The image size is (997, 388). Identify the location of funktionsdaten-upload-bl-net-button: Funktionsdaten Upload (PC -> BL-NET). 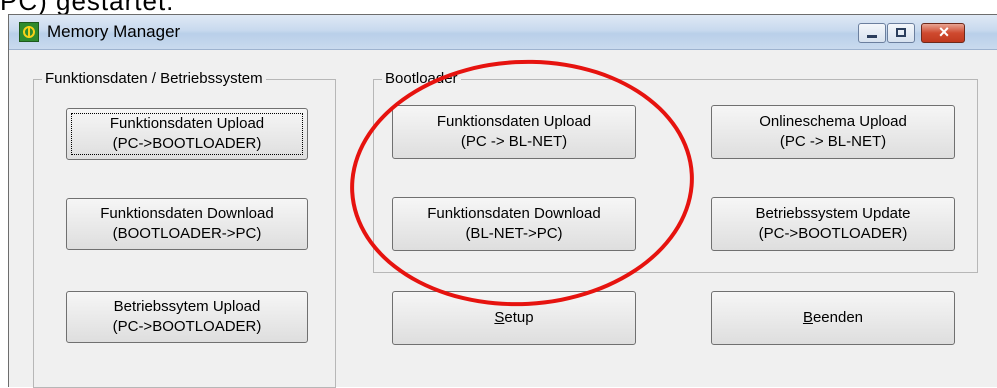
(514, 132).